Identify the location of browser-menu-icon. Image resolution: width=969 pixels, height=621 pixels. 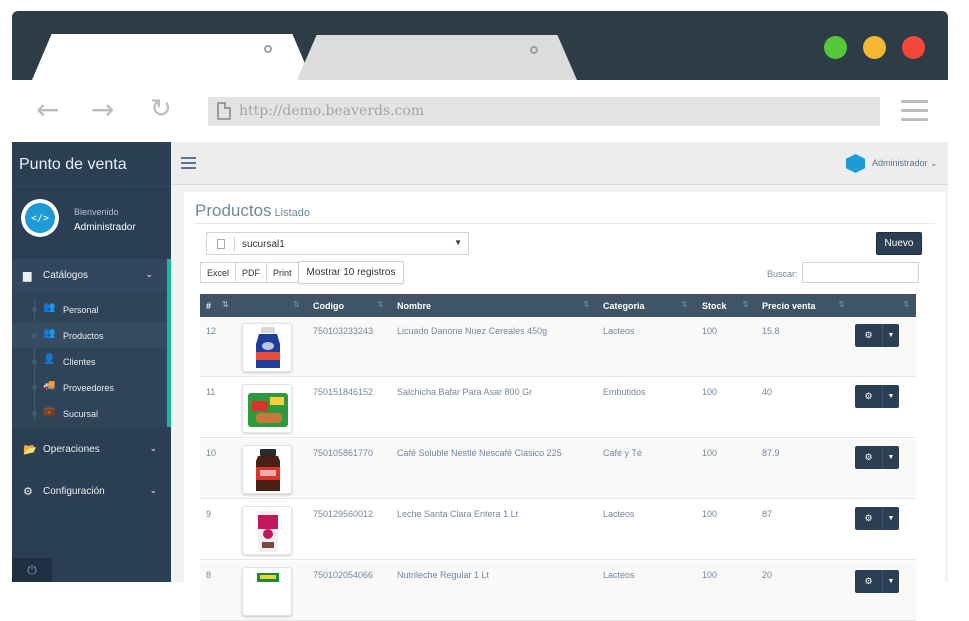
(914, 113).